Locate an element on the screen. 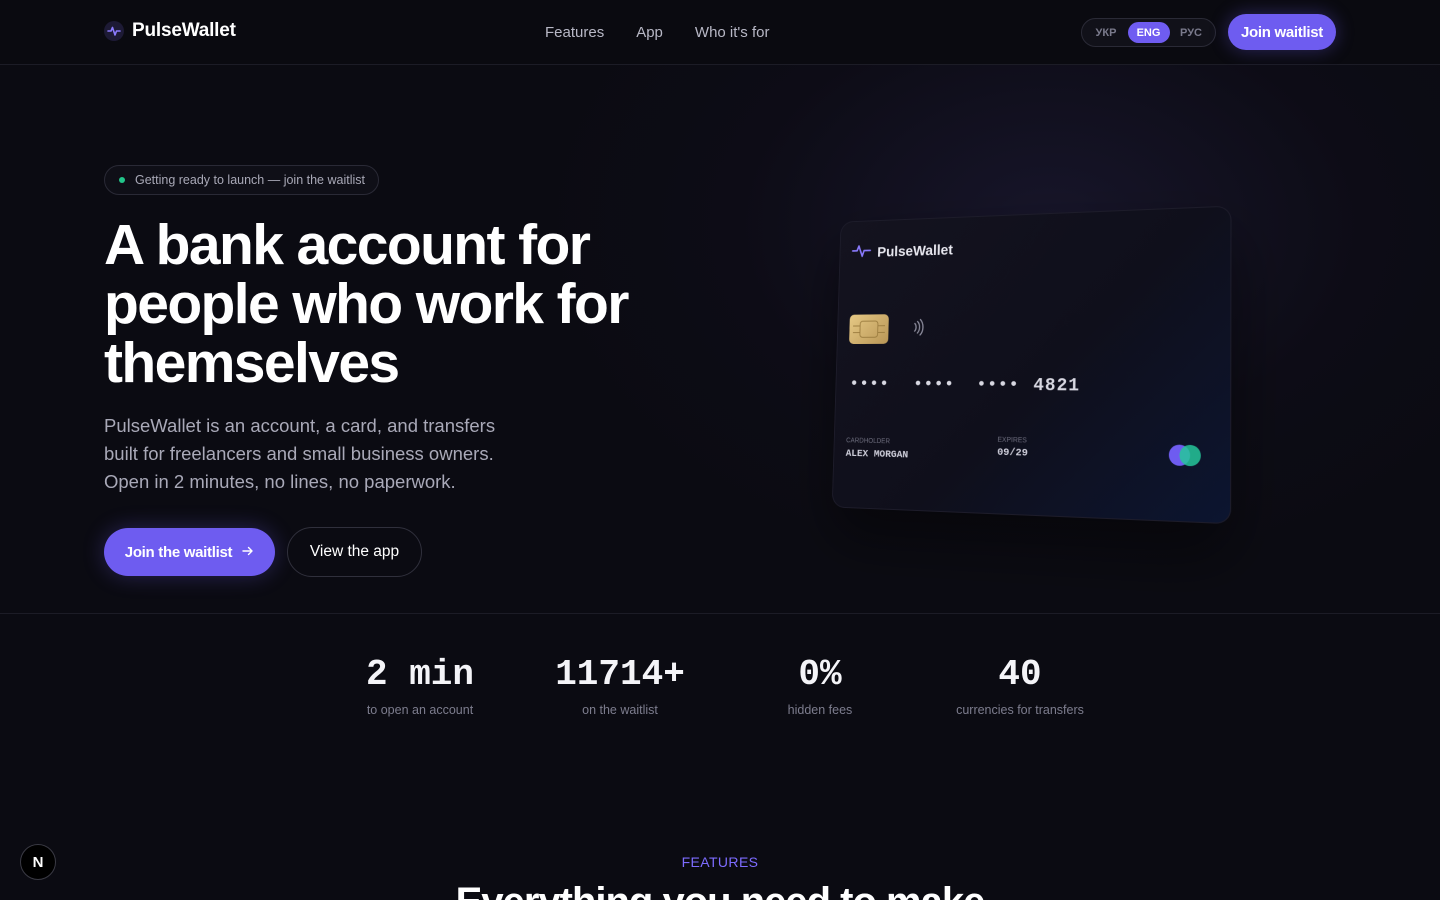 This screenshot has width=1440, height=900. stat-value: 2 min is located at coordinates (420, 674).